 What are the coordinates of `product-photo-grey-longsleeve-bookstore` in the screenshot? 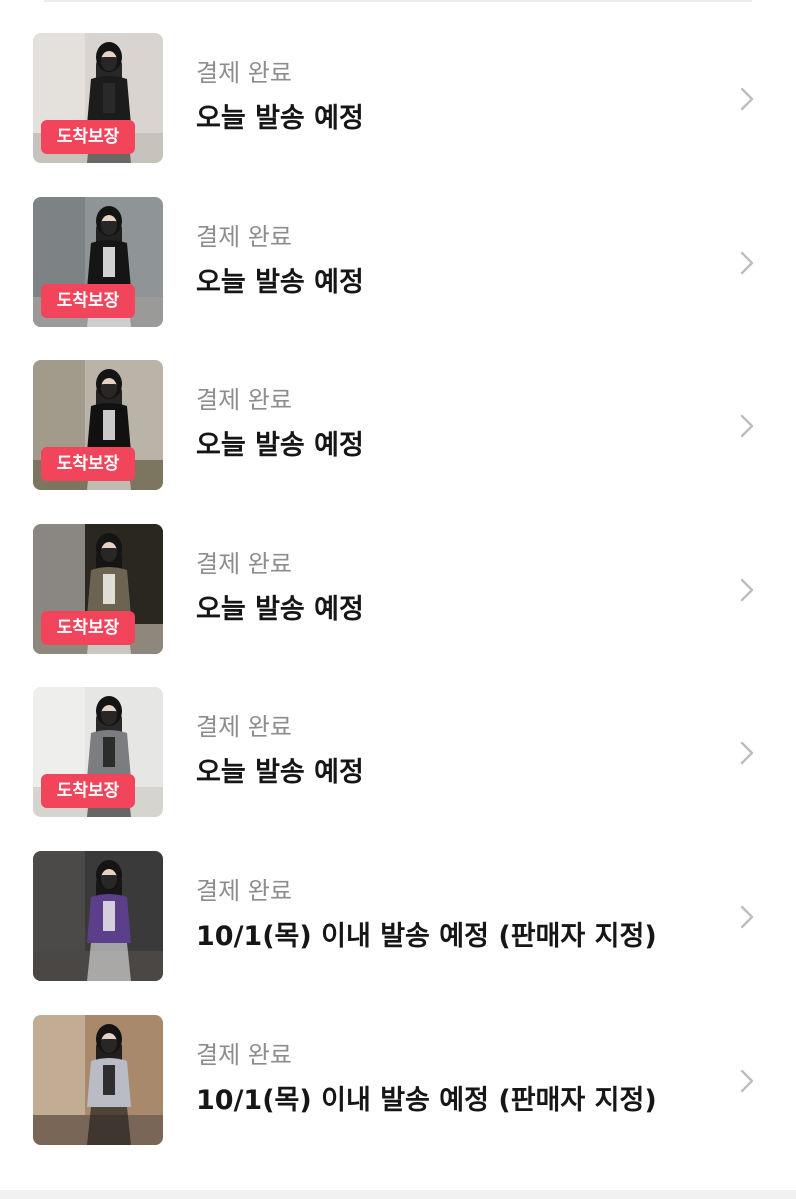 It's located at (98, 1079).